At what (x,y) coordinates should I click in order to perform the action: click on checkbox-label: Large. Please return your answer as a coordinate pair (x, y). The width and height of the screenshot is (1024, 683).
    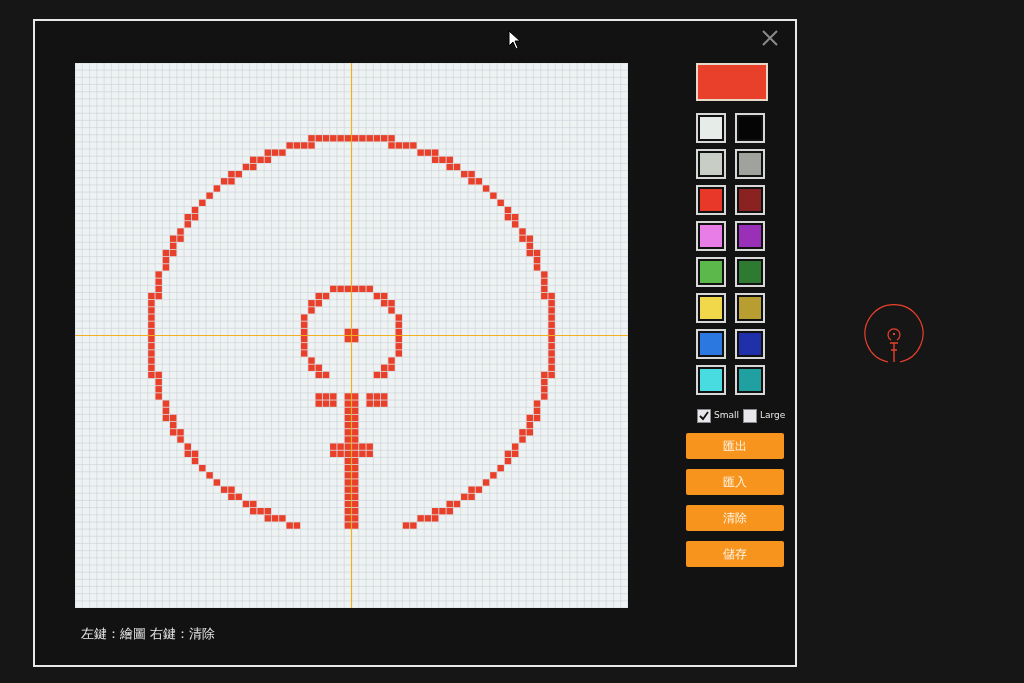
    Looking at the image, I should click on (773, 416).